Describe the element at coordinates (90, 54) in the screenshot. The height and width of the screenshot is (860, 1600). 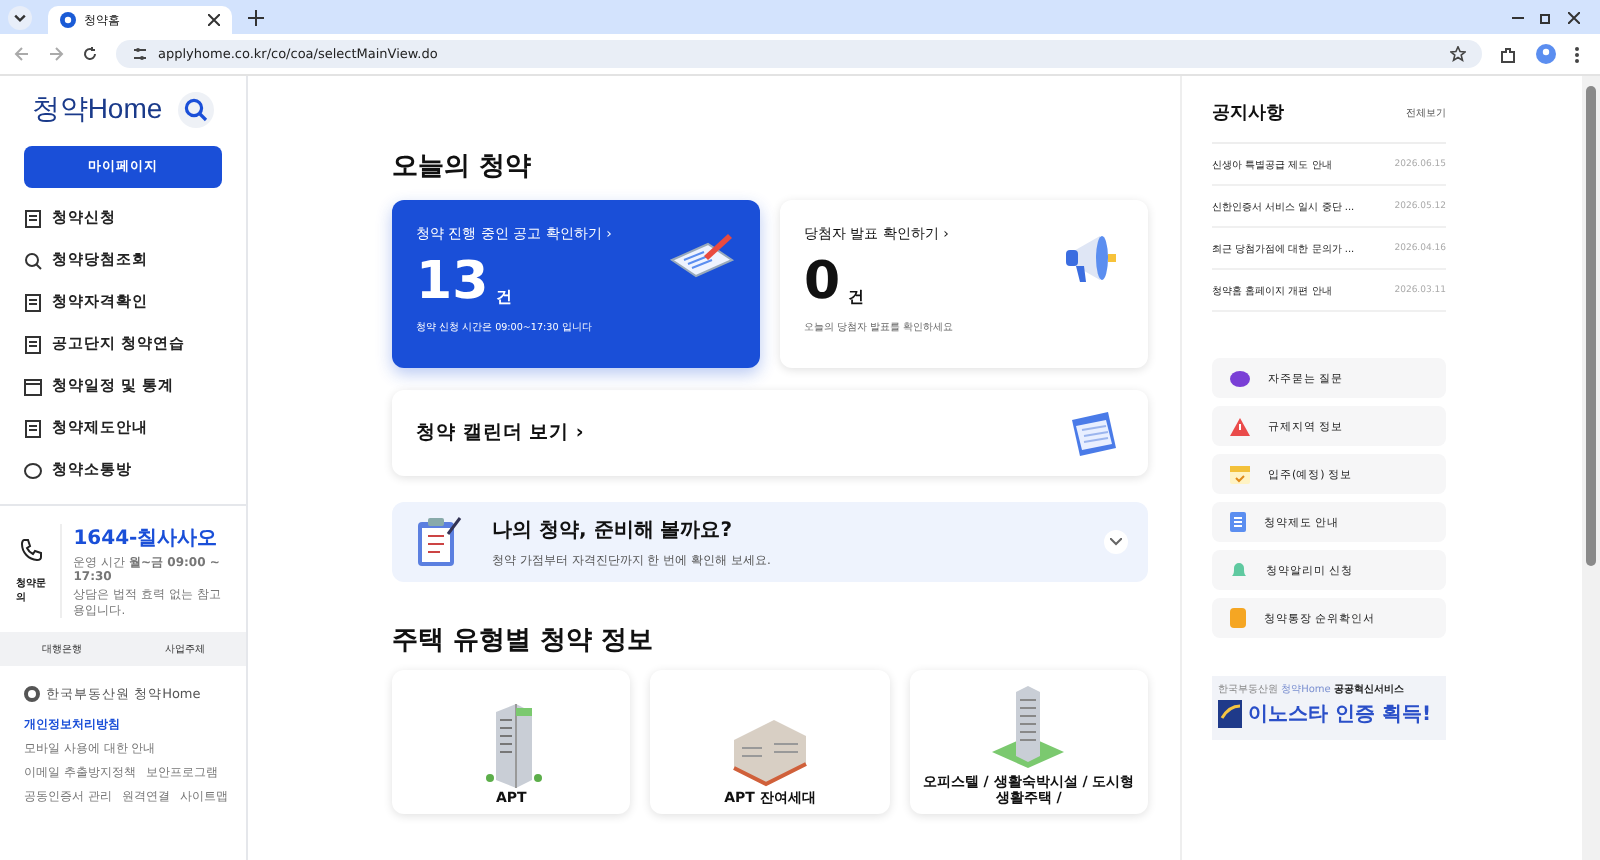
I see `reload-icon` at that location.